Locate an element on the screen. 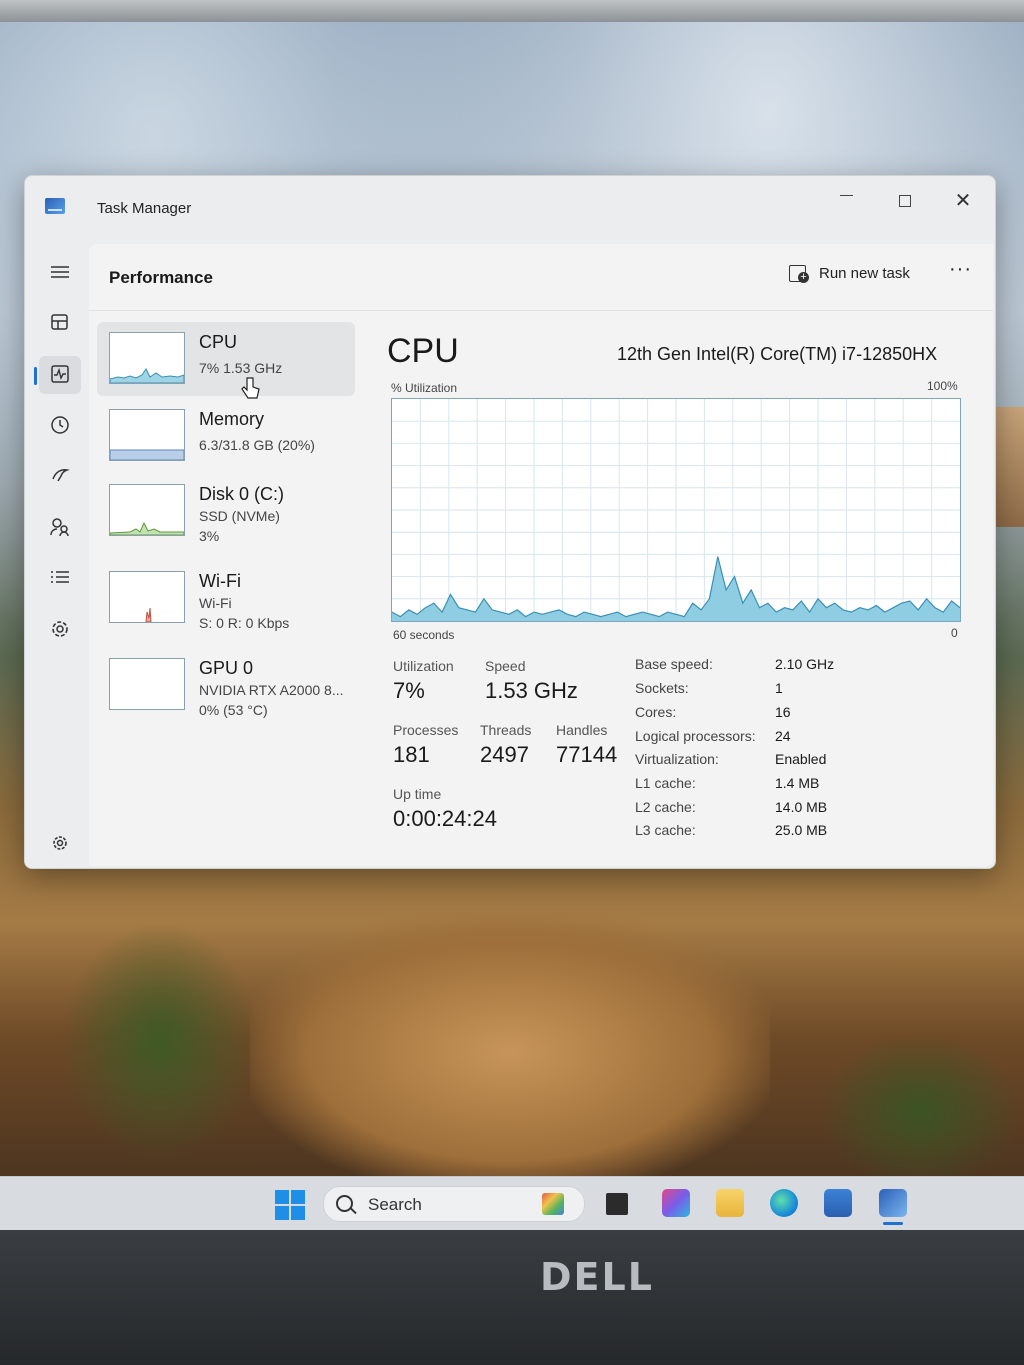 This screenshot has width=1024, height=1365. wifi-thumbnail-graph is located at coordinates (147, 597).